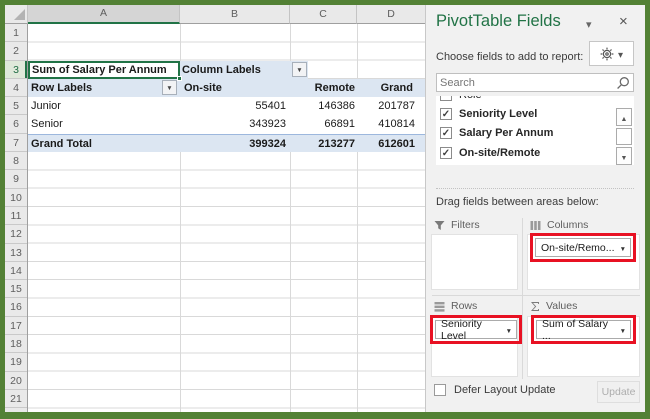 The width and height of the screenshot is (650, 419). What do you see at coordinates (16, 69) in the screenshot?
I see `row-header-3: 3` at bounding box center [16, 69].